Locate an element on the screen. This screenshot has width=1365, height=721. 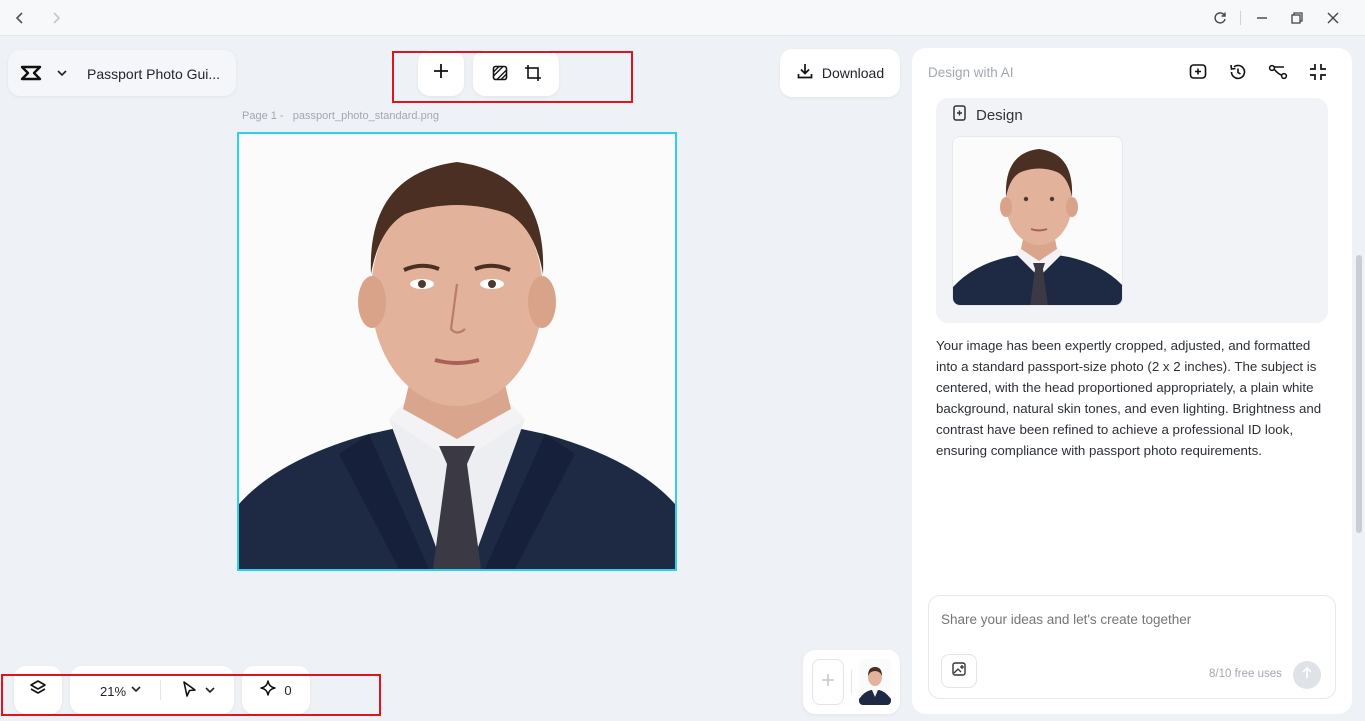
arrow-up-icon is located at coordinates (1307, 675).